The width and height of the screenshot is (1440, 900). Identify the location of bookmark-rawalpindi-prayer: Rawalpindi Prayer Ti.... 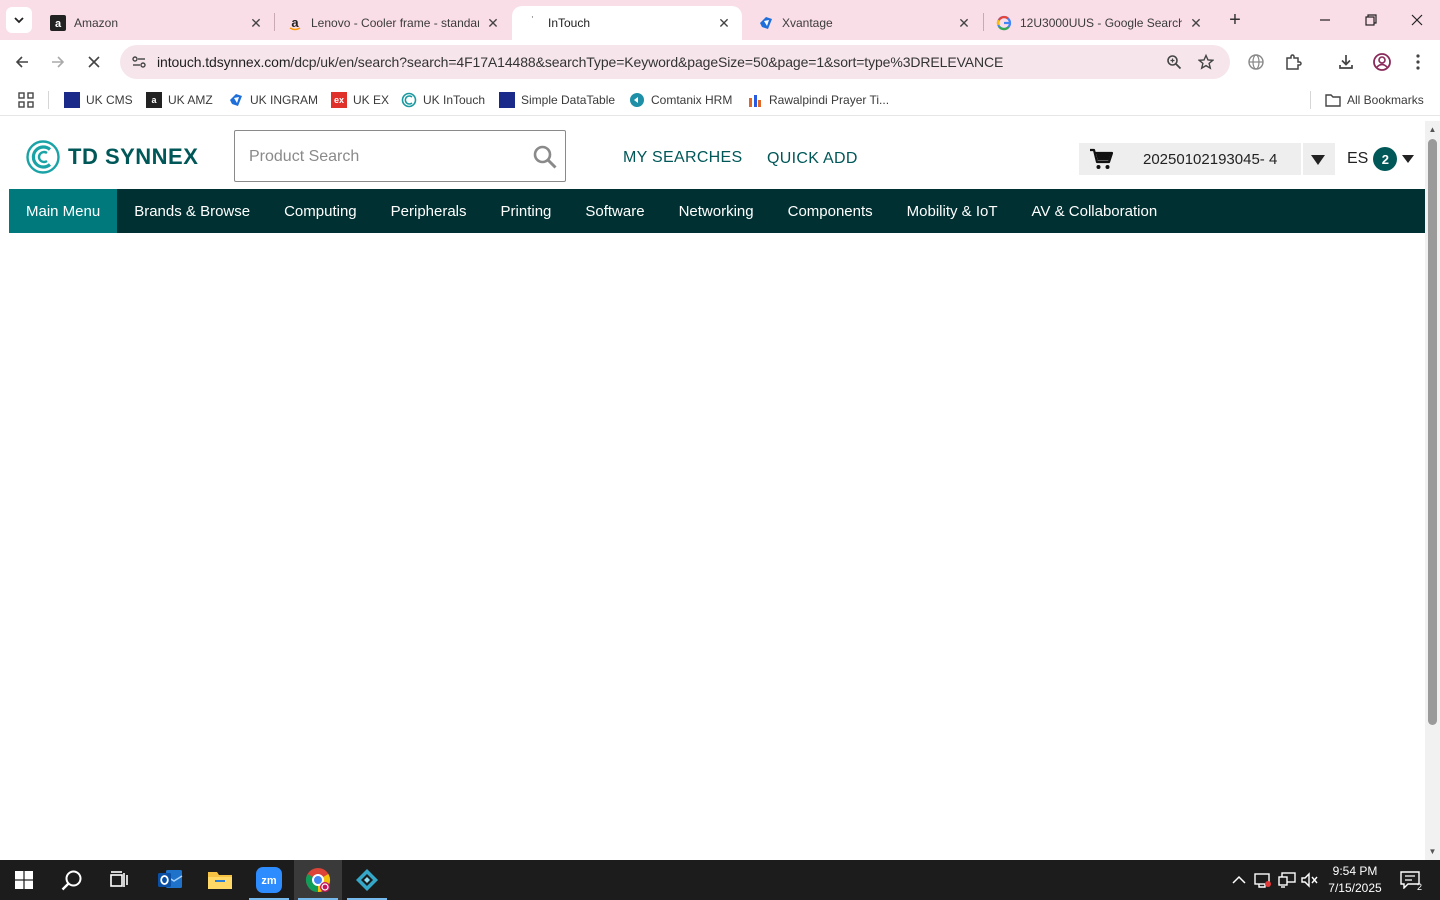
(818, 100).